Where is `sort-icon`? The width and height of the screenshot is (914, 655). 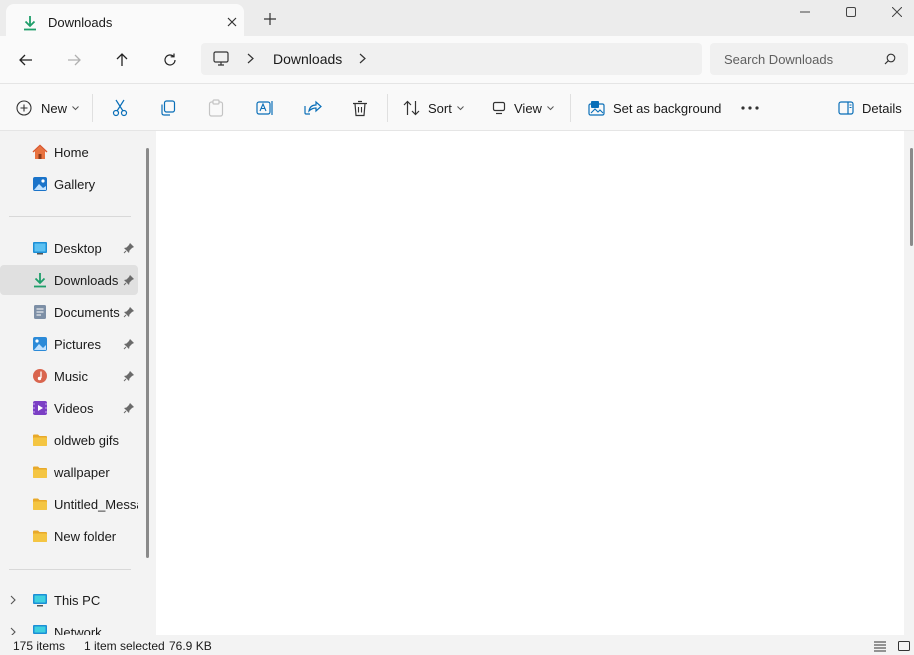
sort-icon is located at coordinates (411, 108).